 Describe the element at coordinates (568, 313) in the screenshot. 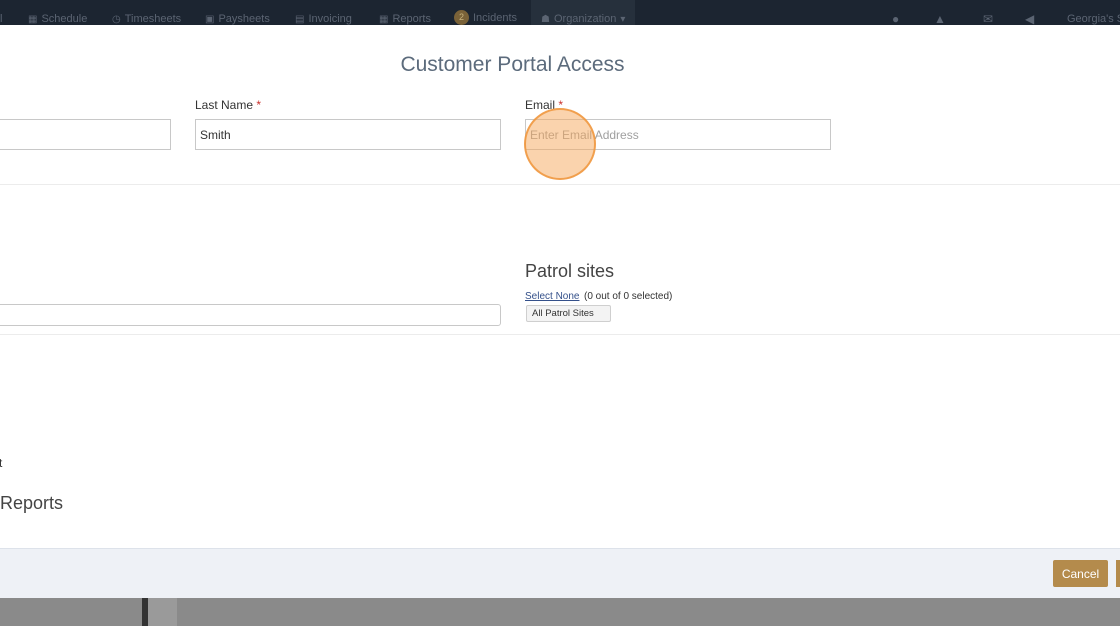

I see `patrol-sites-dropdown: All Patrol Sites` at that location.